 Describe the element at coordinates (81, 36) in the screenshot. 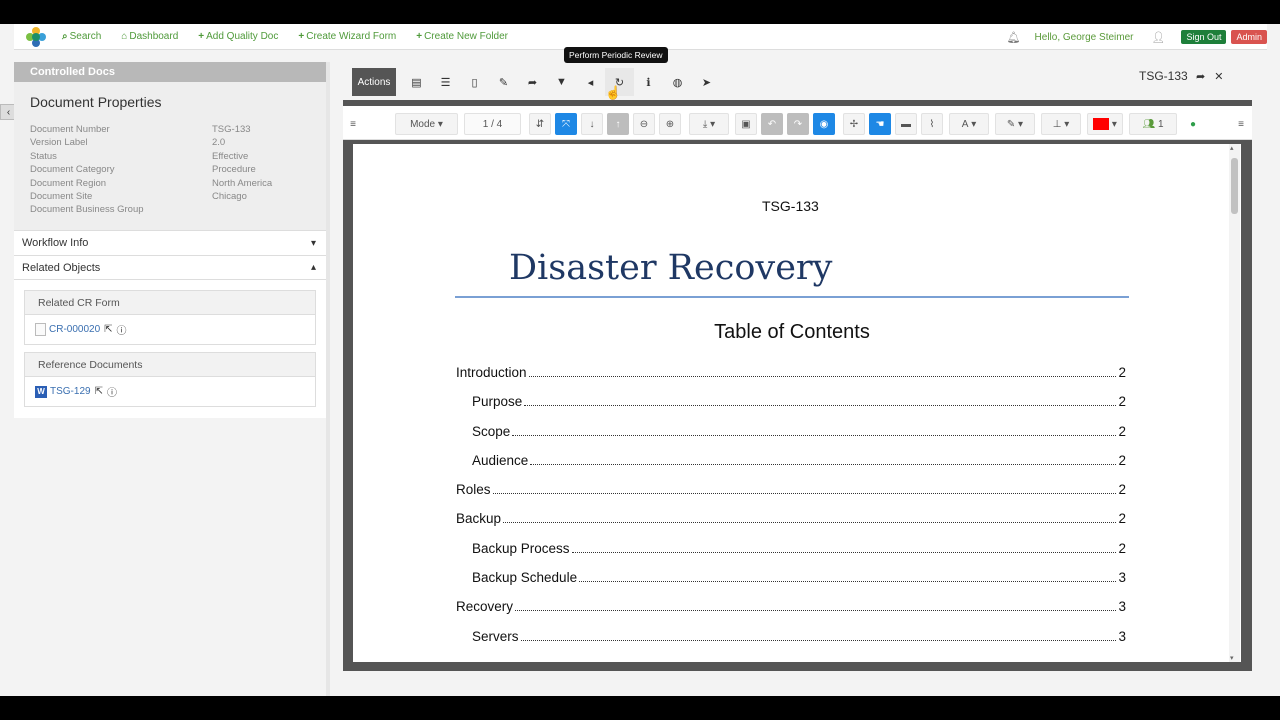

I see `nav-link-search: ⌕ Search` at that location.